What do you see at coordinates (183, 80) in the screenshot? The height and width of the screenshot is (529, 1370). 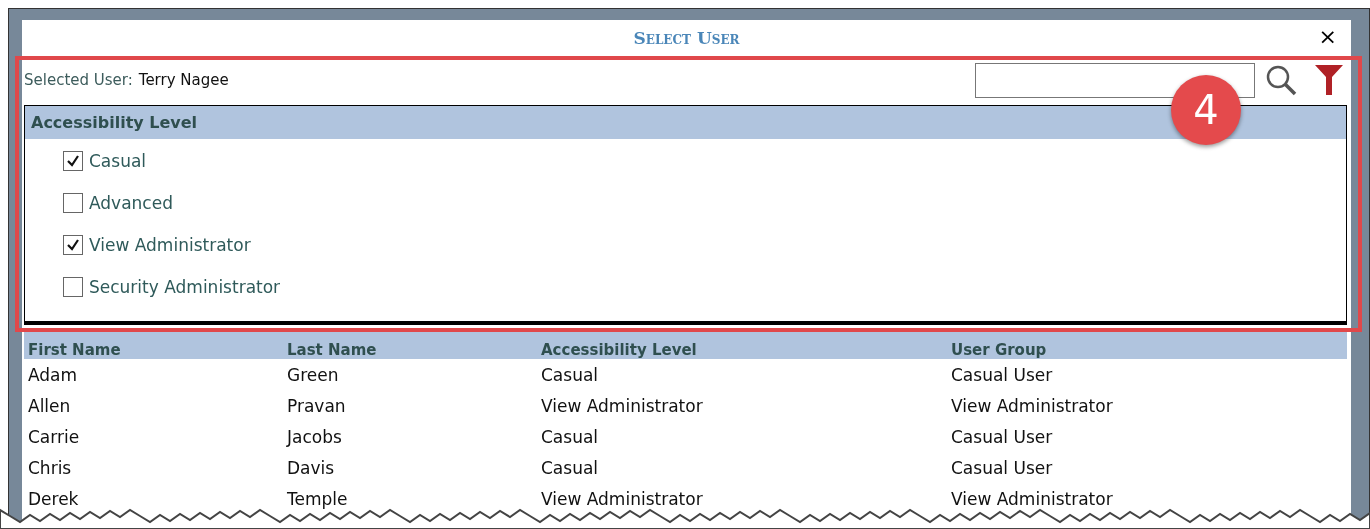 I see `selected-user-value: Terry Nagee` at bounding box center [183, 80].